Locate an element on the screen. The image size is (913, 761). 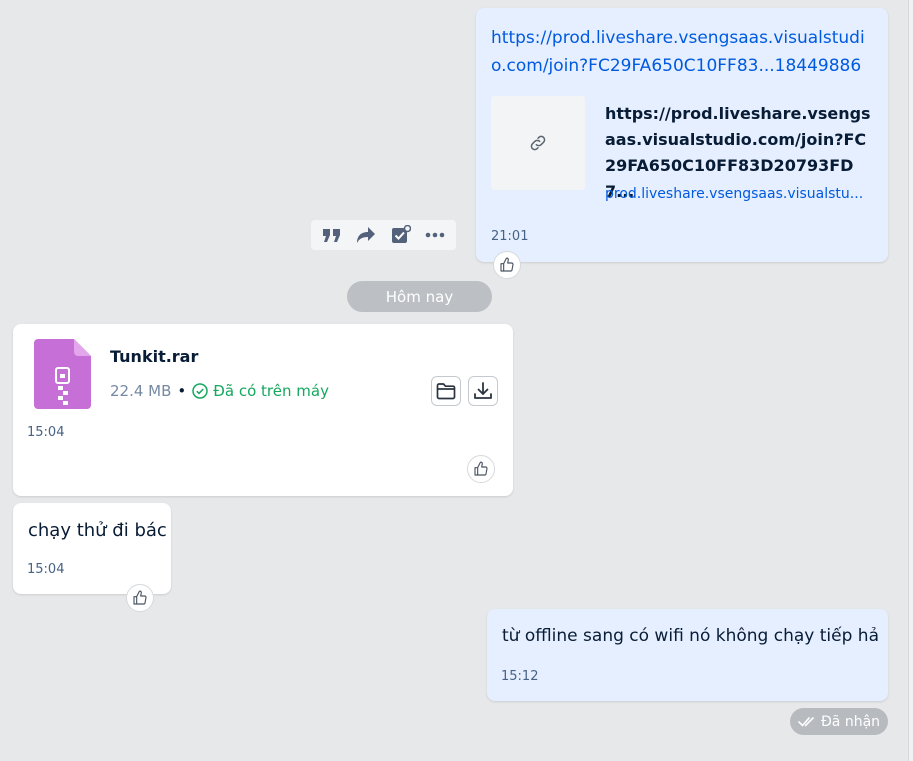
download-icon is located at coordinates (483, 390).